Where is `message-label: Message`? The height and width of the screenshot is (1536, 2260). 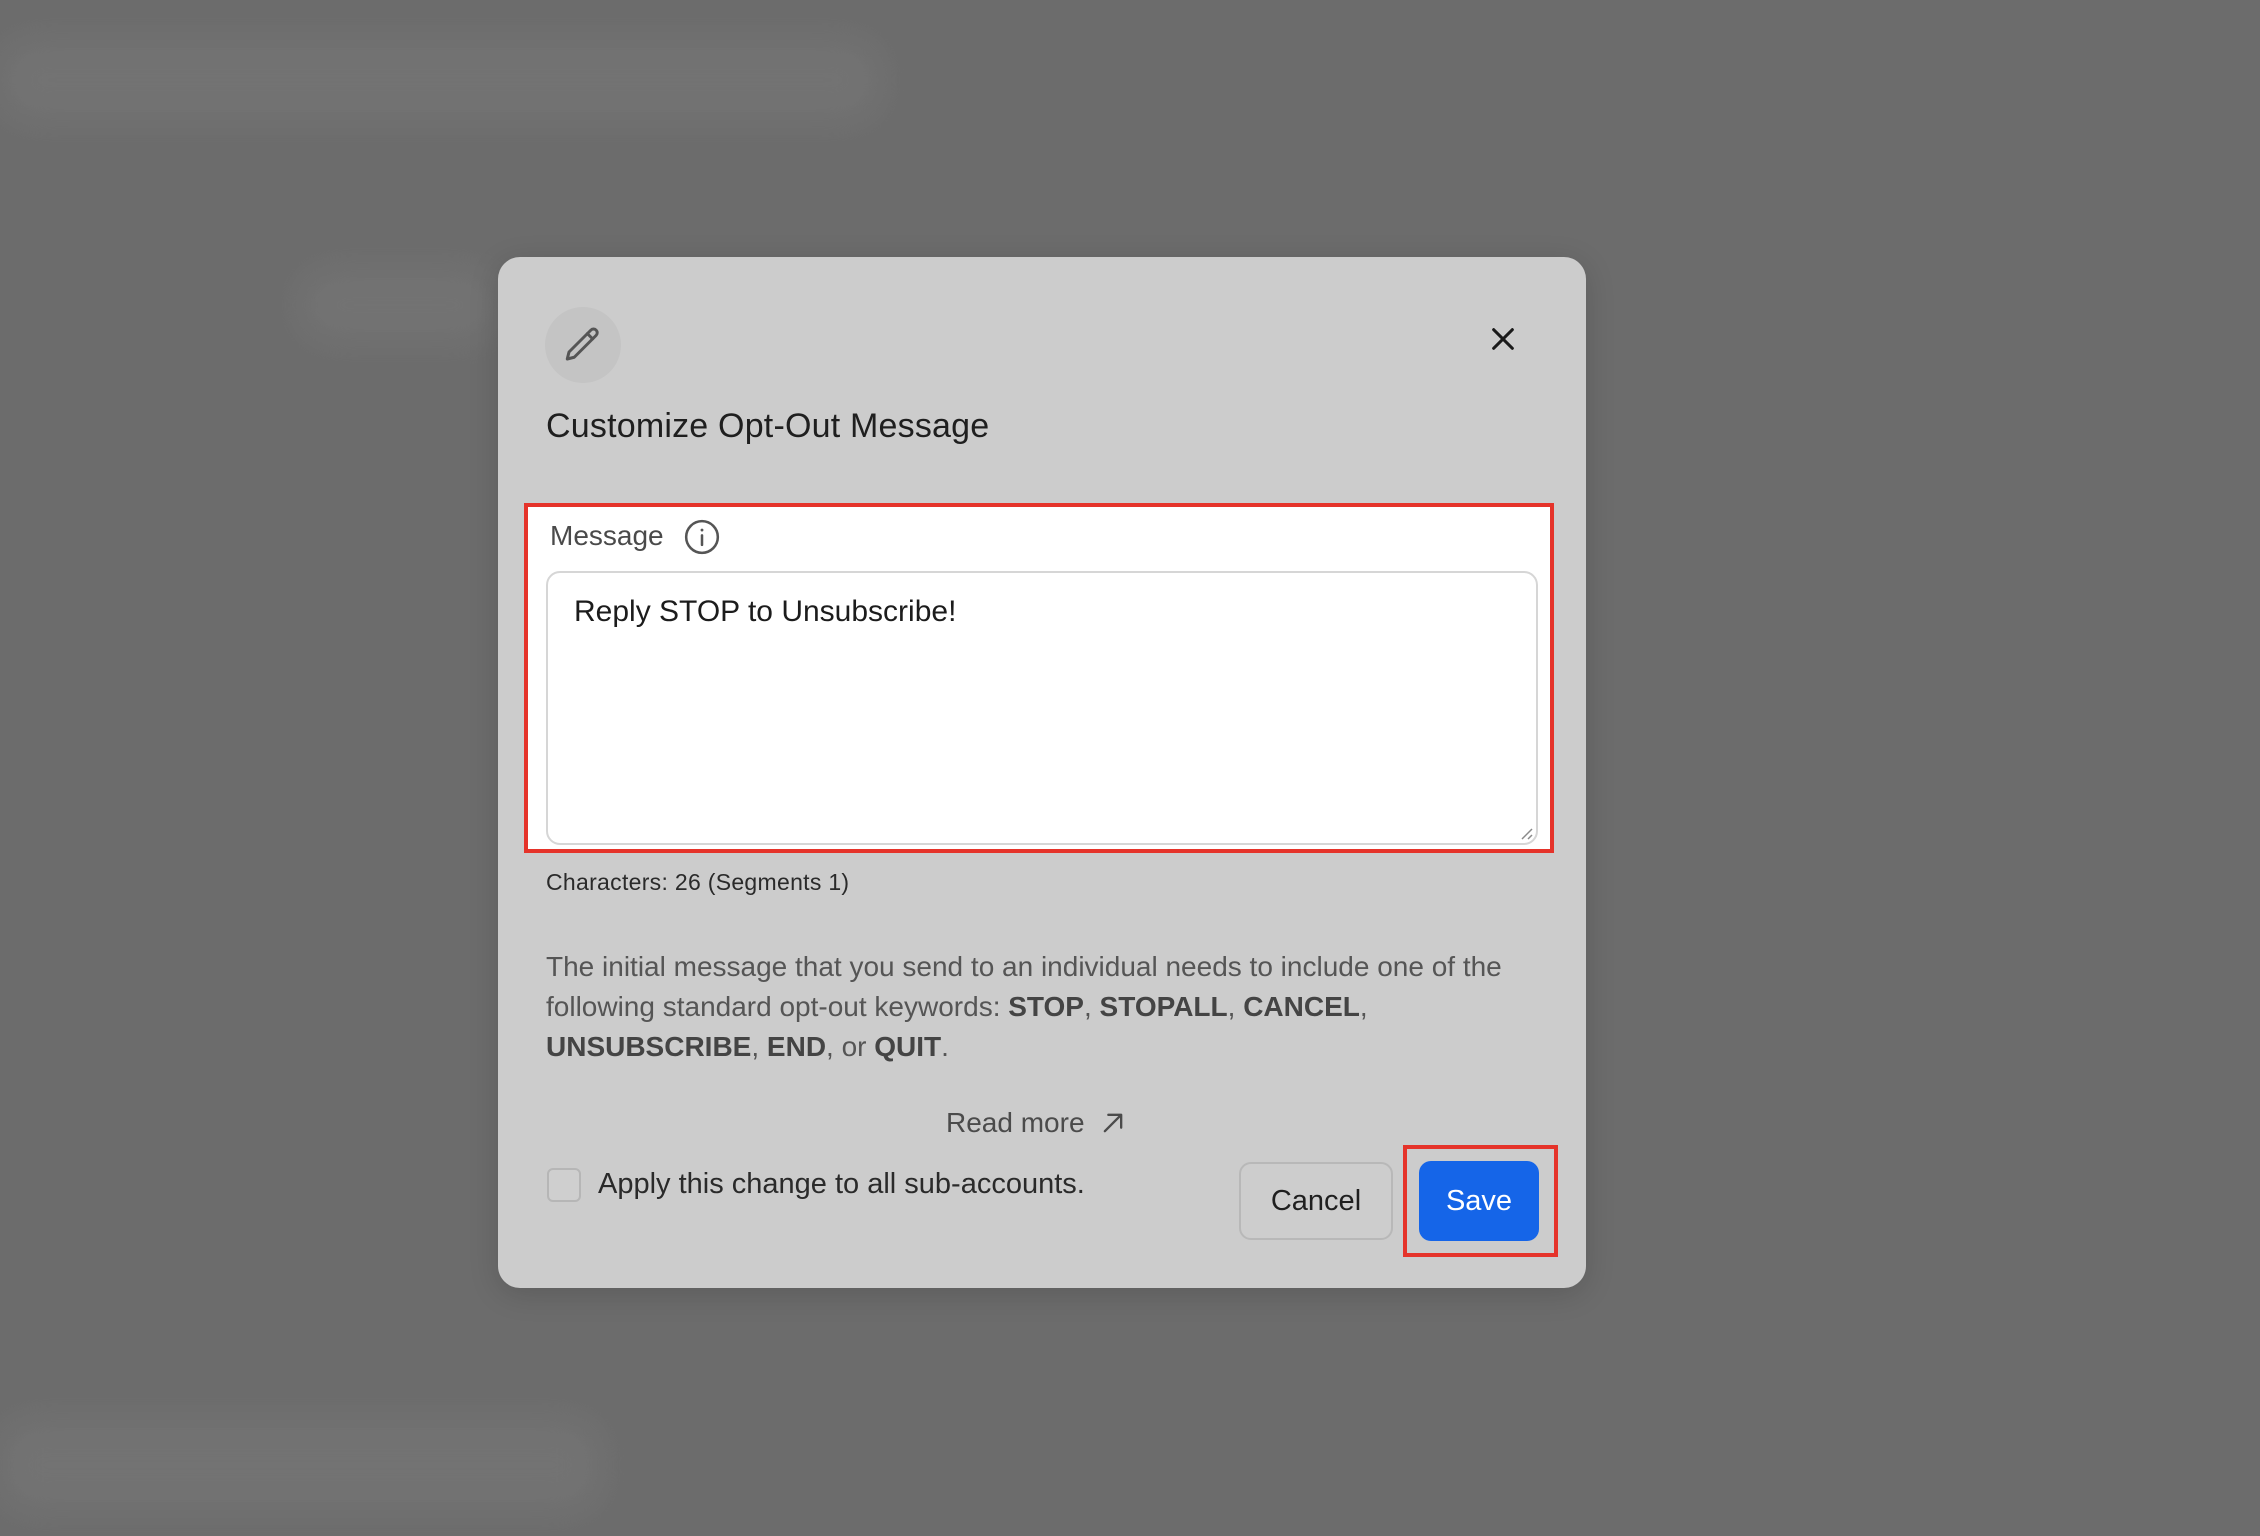 message-label: Message is located at coordinates (607, 535).